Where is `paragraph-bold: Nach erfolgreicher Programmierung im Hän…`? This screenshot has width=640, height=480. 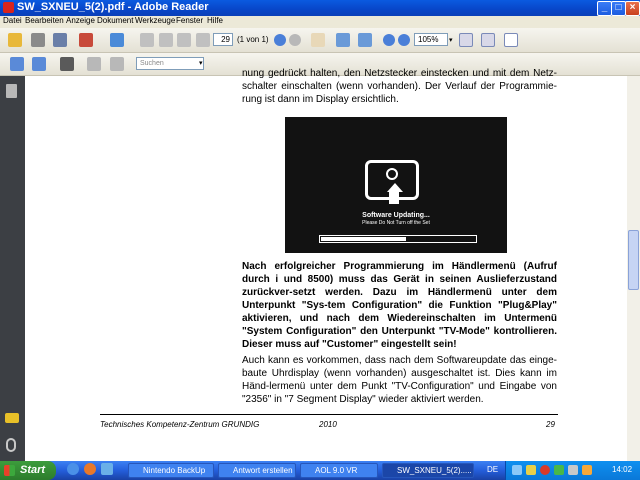
paragraph-bold: Nach erfolgreicher Programmierung im Hän… is located at coordinates (399, 305).